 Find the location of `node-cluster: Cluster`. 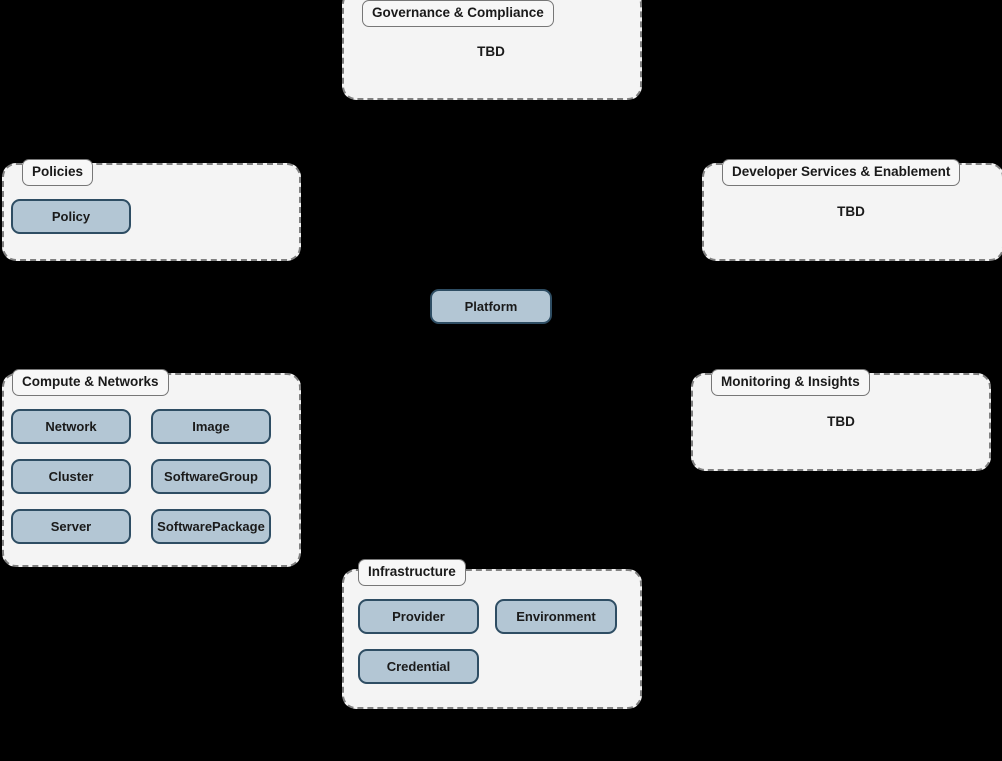

node-cluster: Cluster is located at coordinates (71, 476).